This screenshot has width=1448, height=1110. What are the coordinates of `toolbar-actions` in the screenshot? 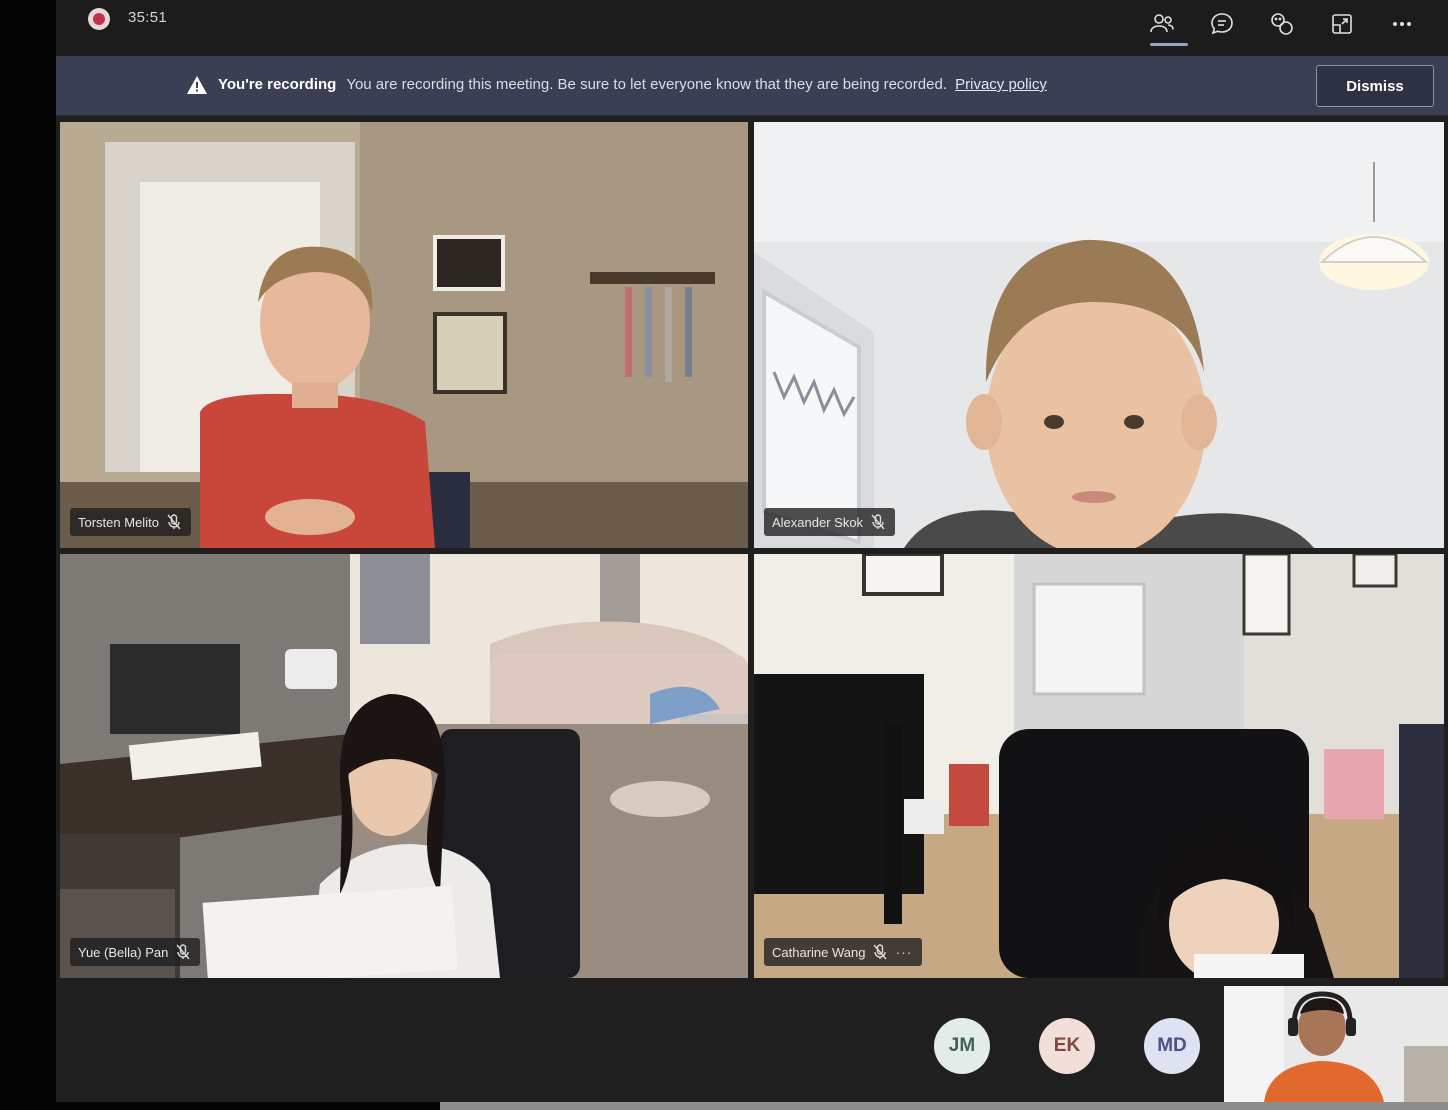 It's located at (1282, 25).